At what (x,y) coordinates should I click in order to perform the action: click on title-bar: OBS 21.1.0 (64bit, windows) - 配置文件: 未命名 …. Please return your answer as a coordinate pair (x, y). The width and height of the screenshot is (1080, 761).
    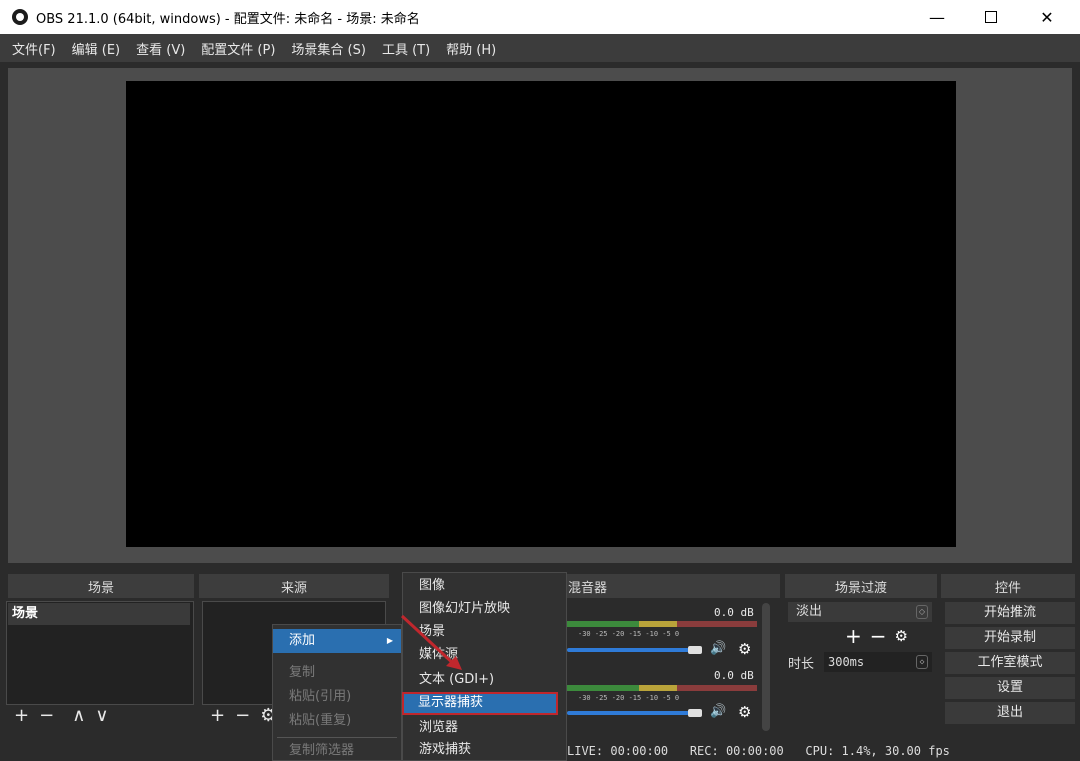
    Looking at the image, I should click on (540, 17).